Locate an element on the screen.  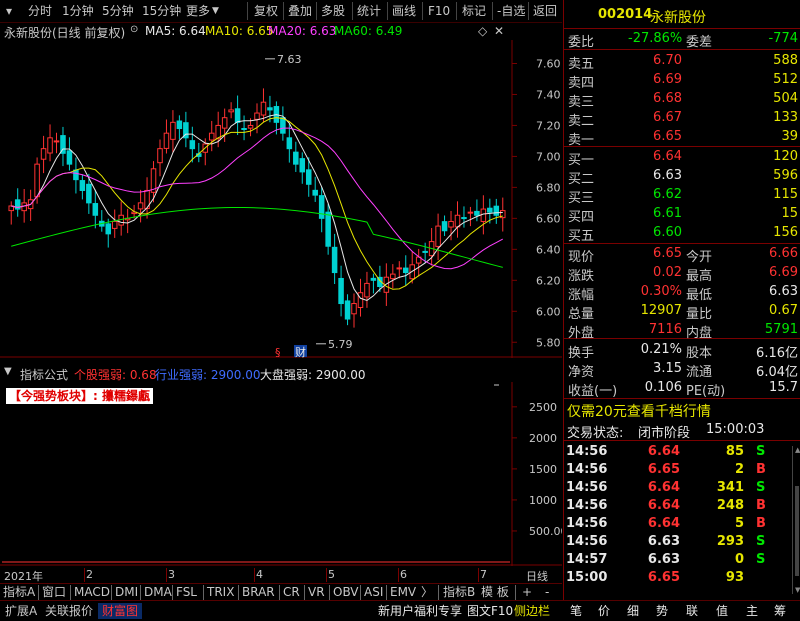
indicator-tick: 2000 is located at coordinates (543, 438).